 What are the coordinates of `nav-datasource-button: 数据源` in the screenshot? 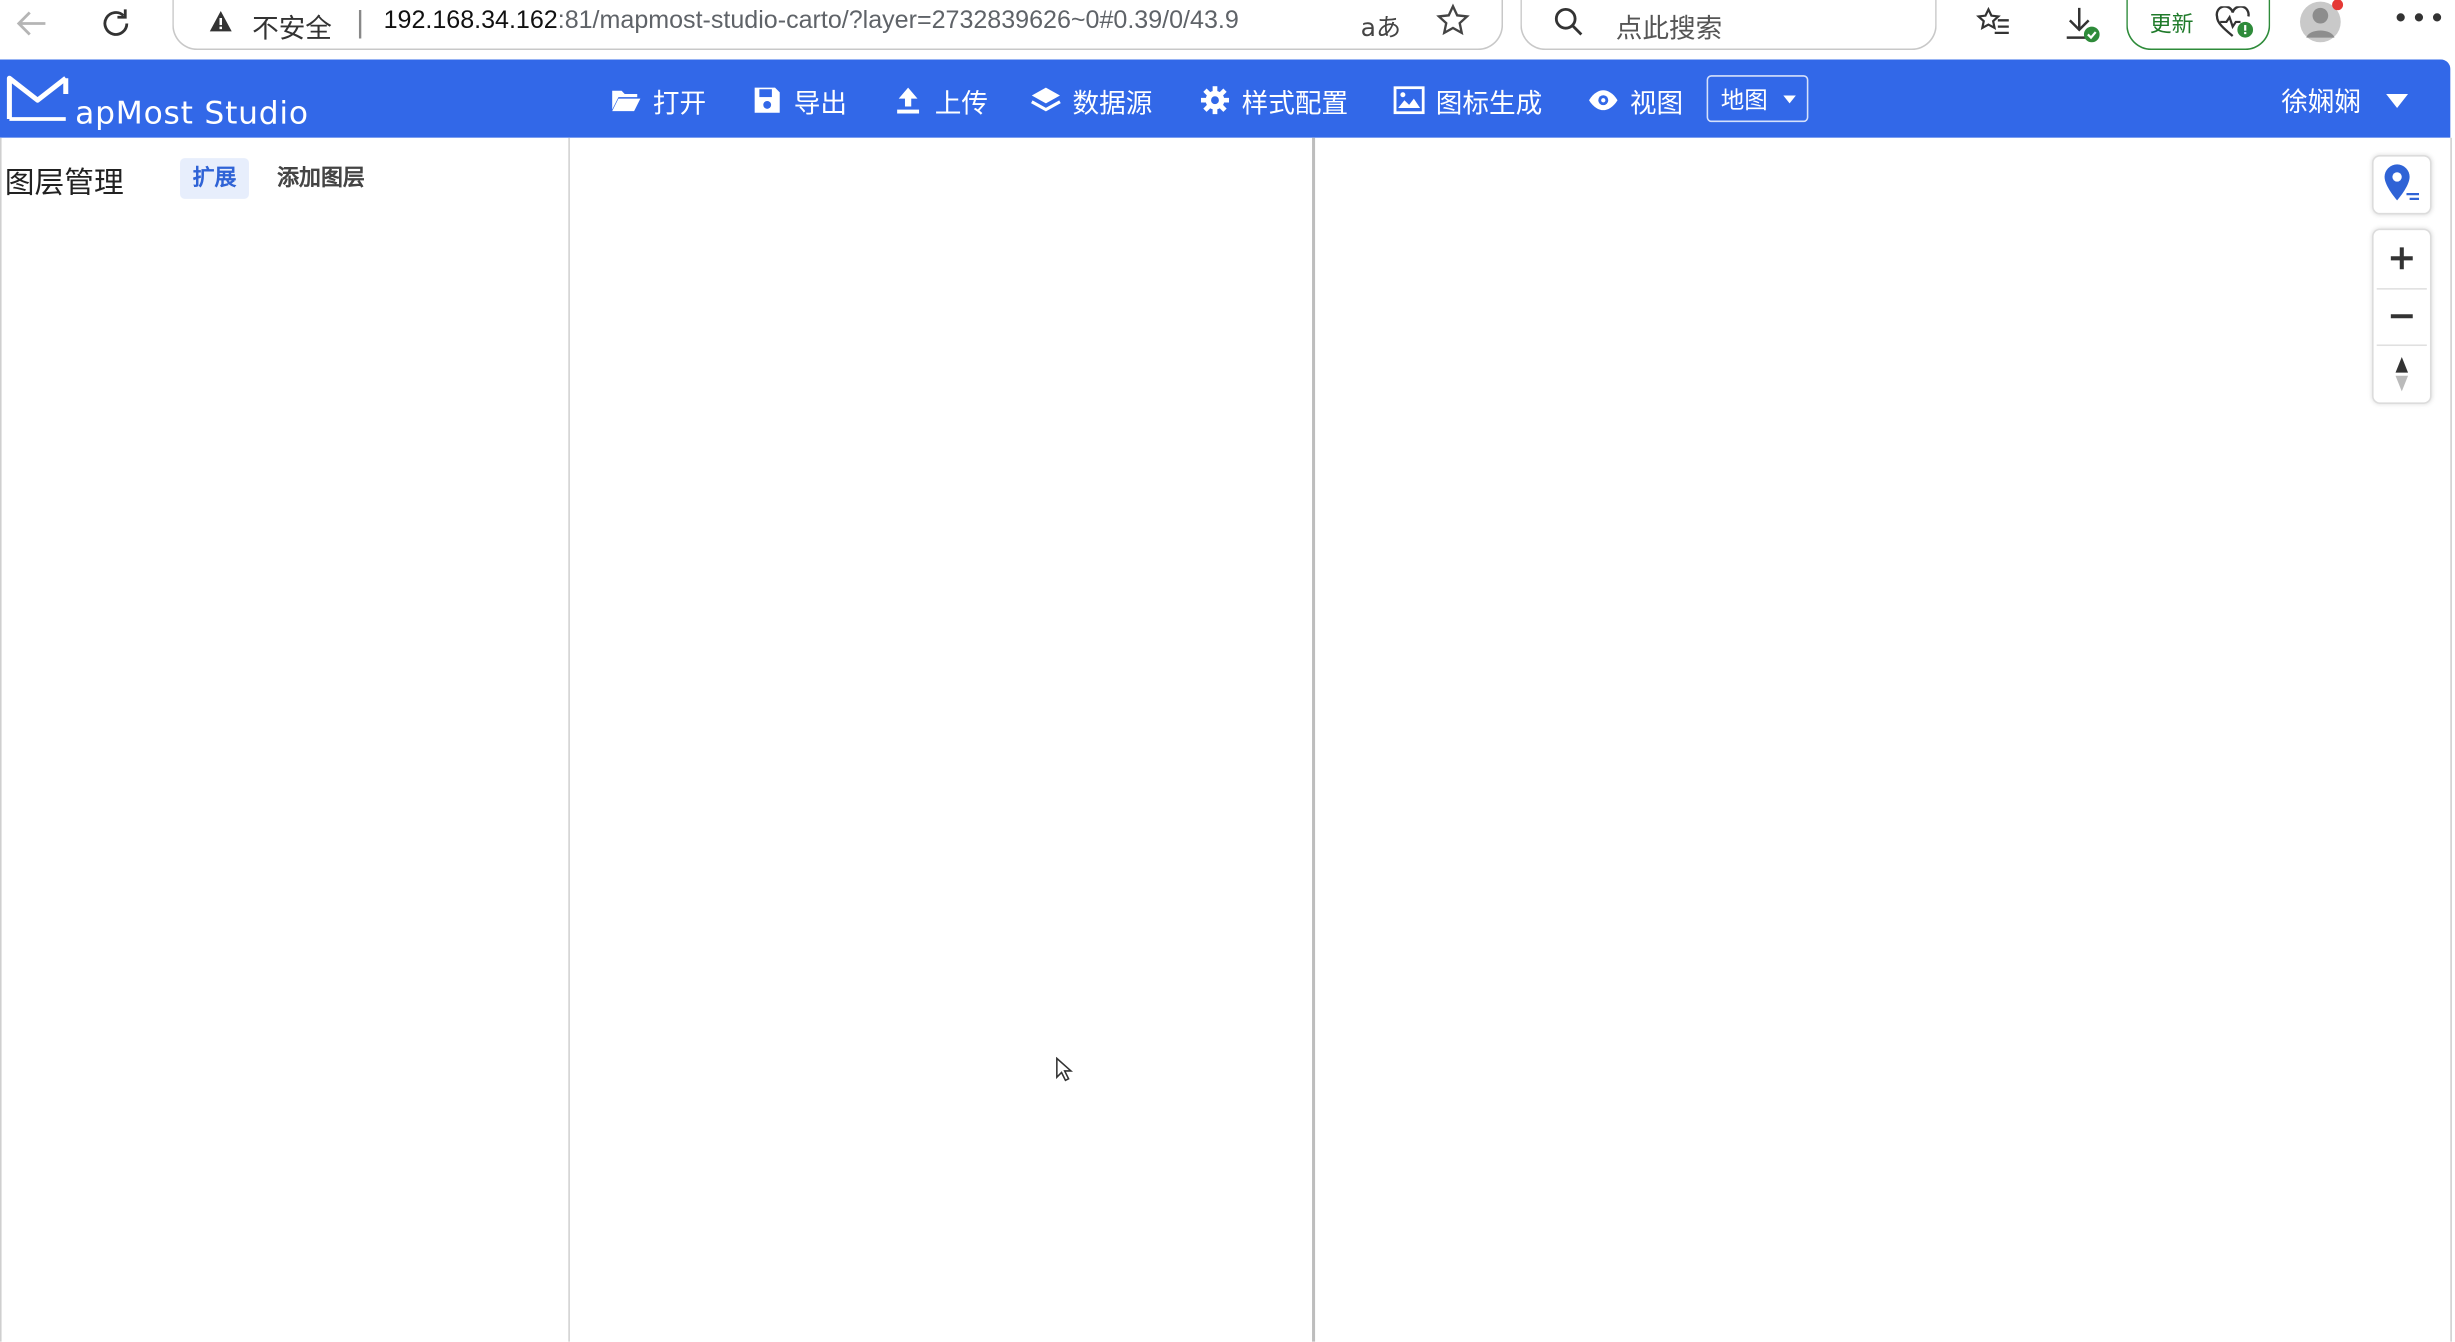 It's located at (1091, 100).